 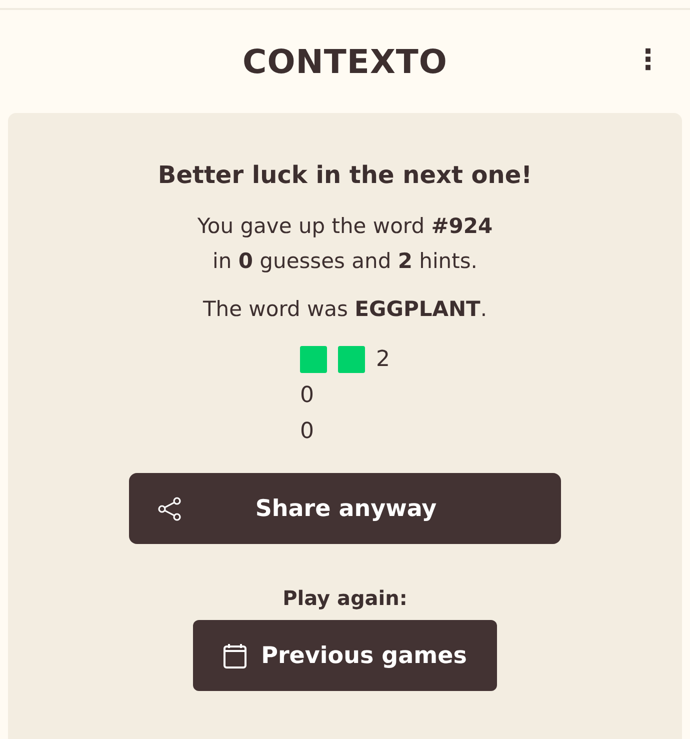 I want to click on share-icon, so click(x=170, y=509).